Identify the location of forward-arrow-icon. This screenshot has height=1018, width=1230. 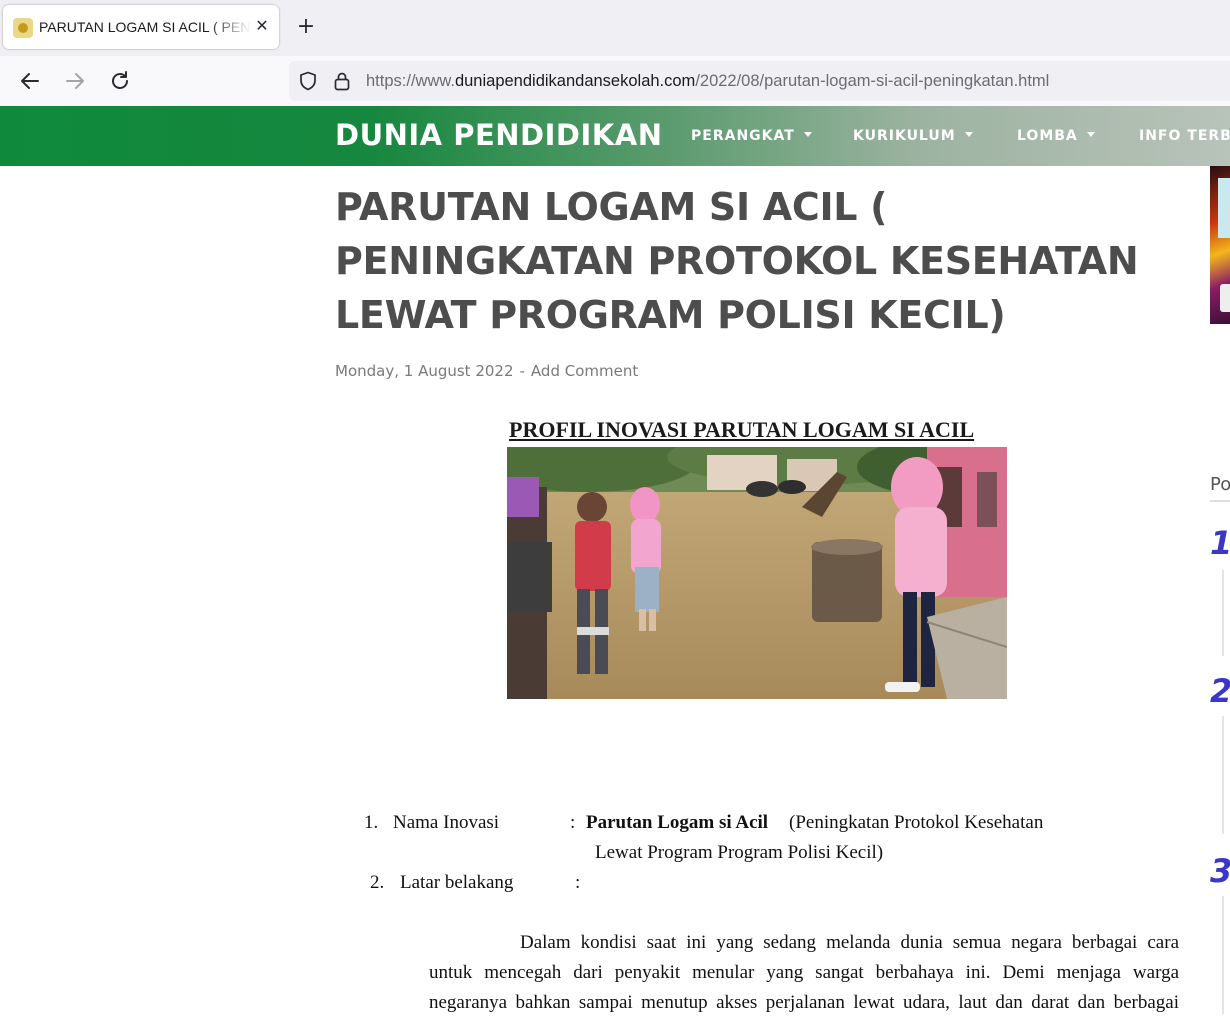
(75, 81).